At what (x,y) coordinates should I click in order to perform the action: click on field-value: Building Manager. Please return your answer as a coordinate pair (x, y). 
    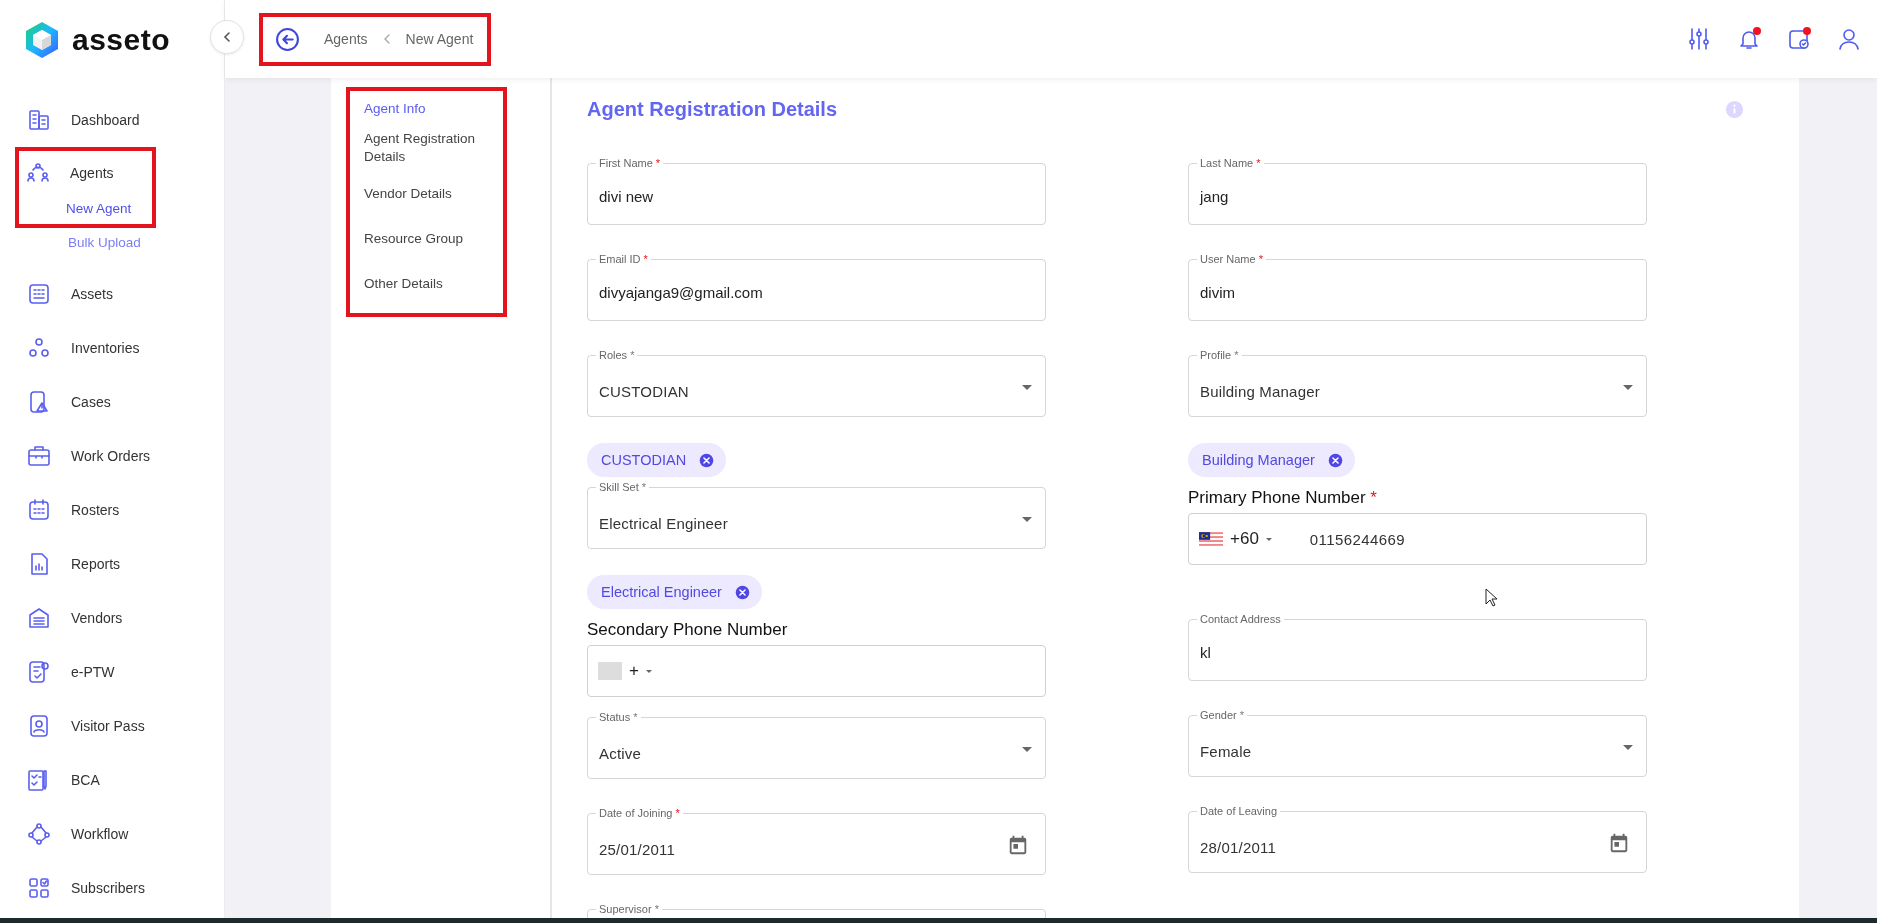
    Looking at the image, I should click on (1260, 391).